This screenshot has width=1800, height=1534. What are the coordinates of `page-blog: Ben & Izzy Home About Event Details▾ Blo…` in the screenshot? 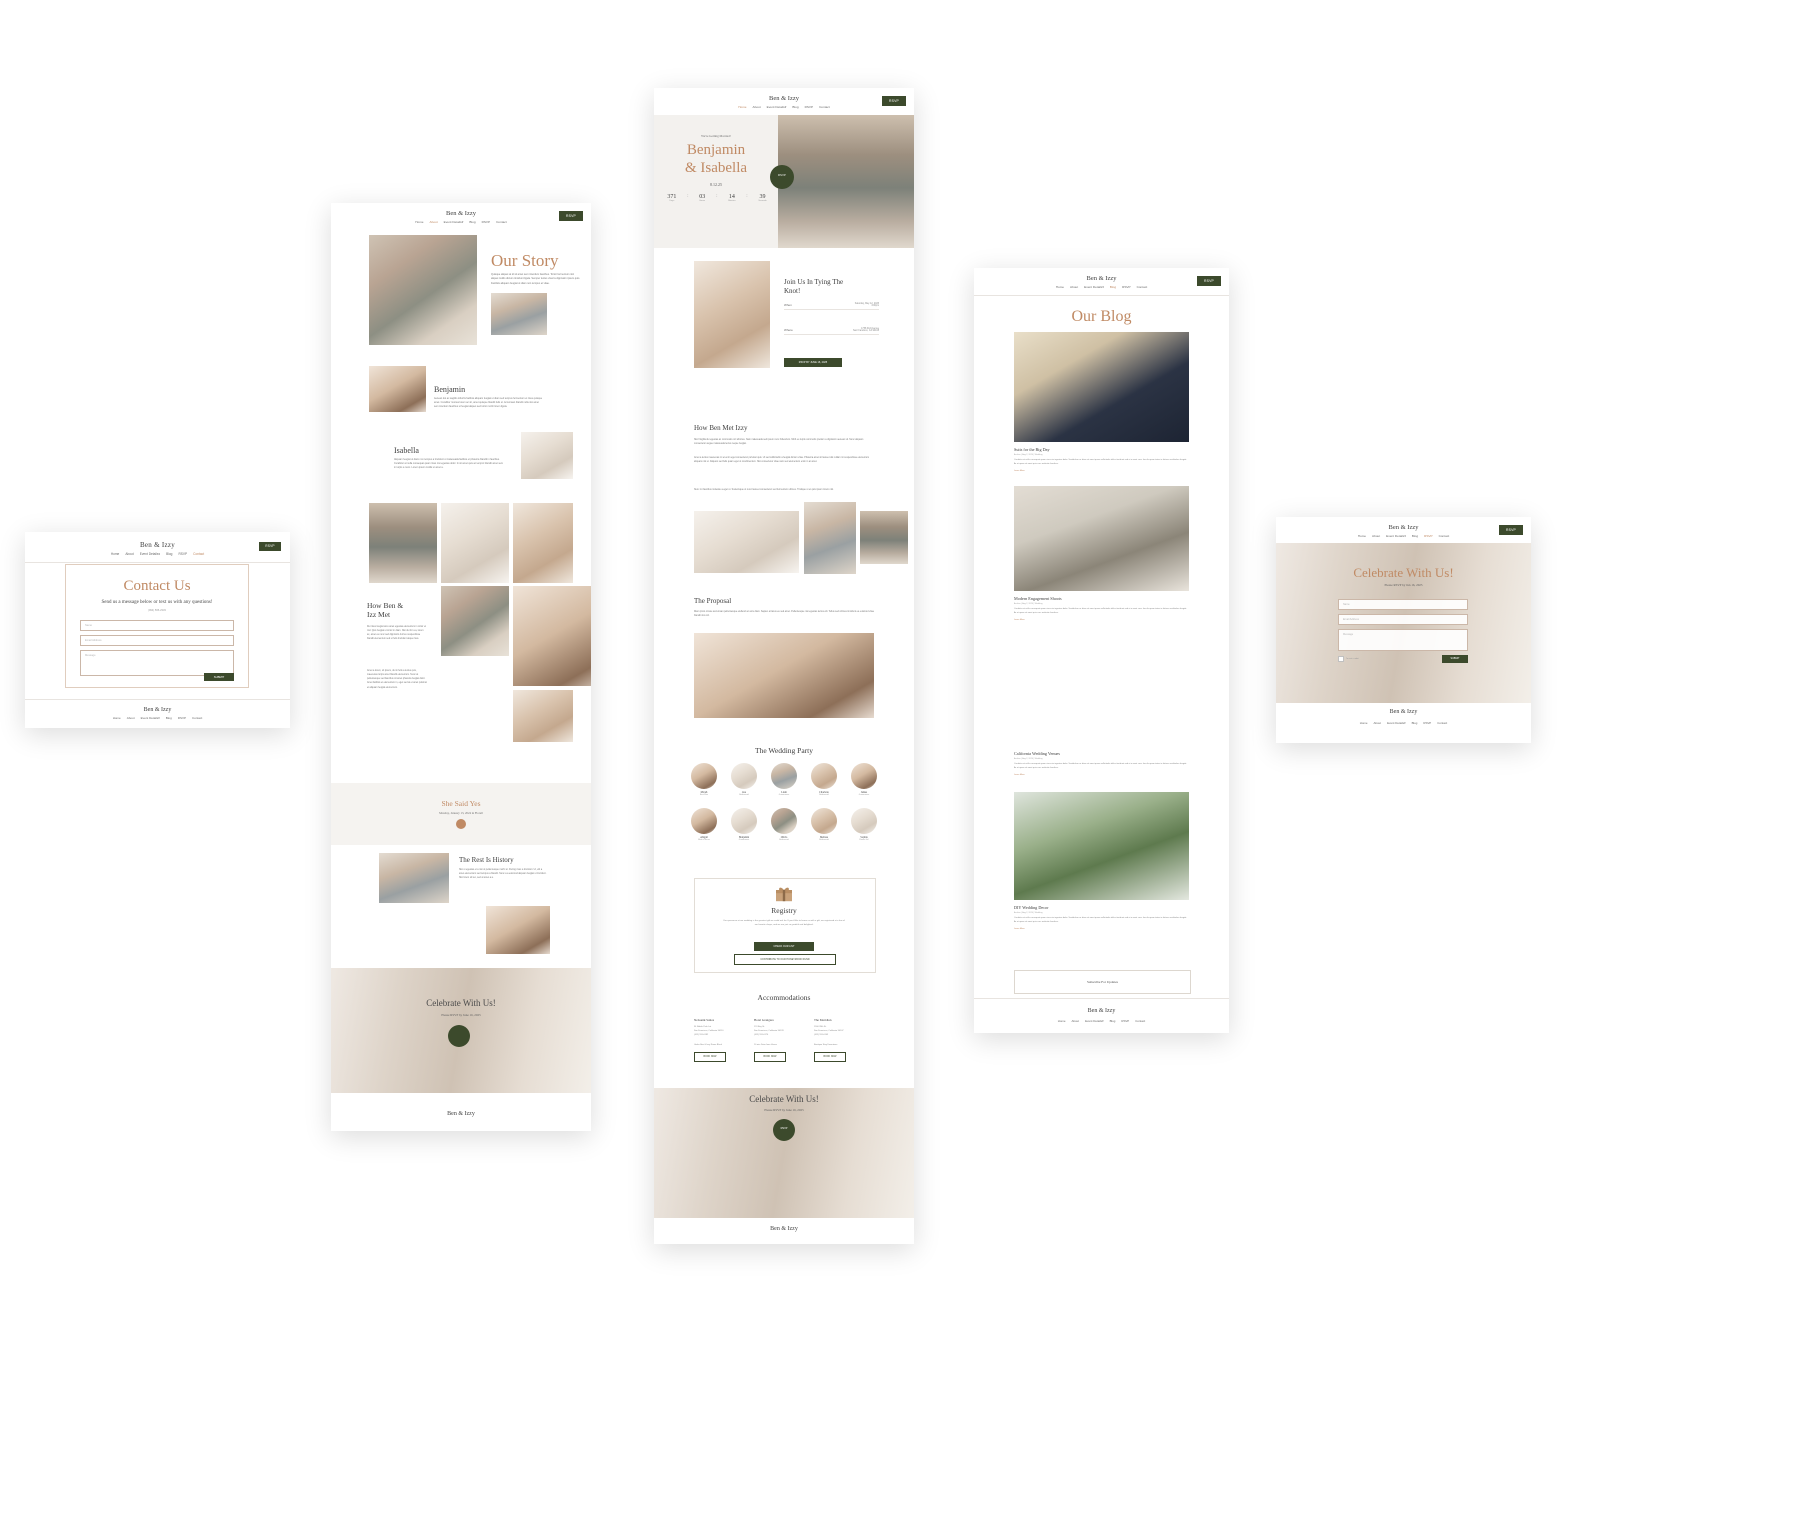 It's located at (1101, 650).